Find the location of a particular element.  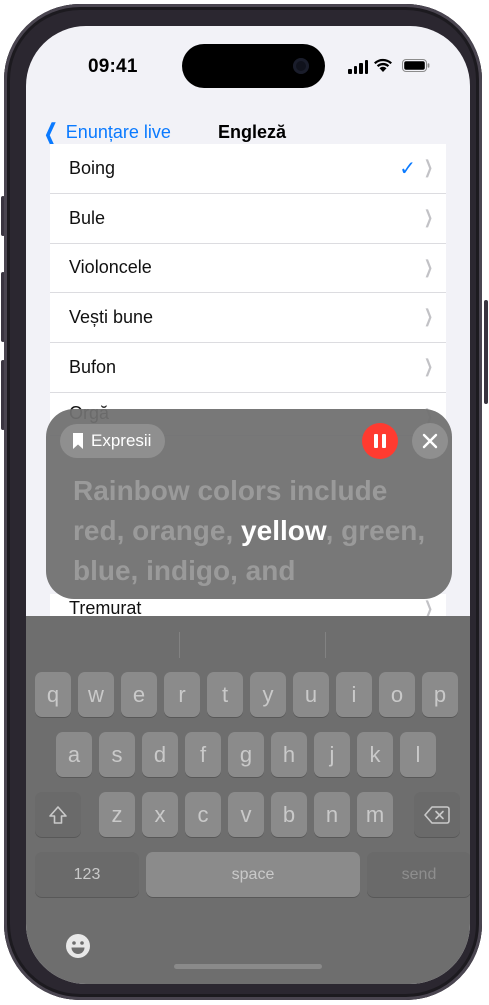

list-item-label: Violoncele is located at coordinates (110, 267).